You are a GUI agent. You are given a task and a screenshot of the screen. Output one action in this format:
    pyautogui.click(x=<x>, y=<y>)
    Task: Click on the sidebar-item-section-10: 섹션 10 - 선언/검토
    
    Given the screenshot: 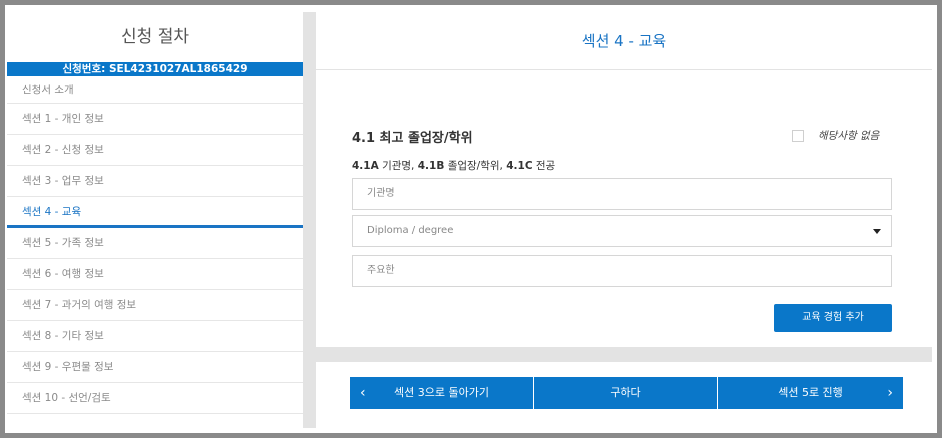 What is the action you would take?
    pyautogui.click(x=155, y=398)
    